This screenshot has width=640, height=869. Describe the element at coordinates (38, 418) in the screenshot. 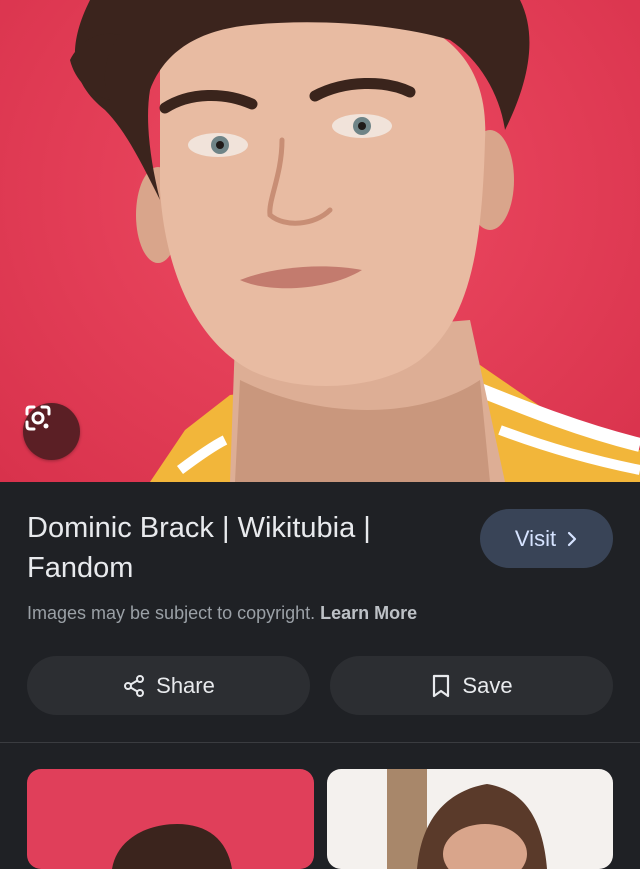

I see `google-lens-icon` at that location.